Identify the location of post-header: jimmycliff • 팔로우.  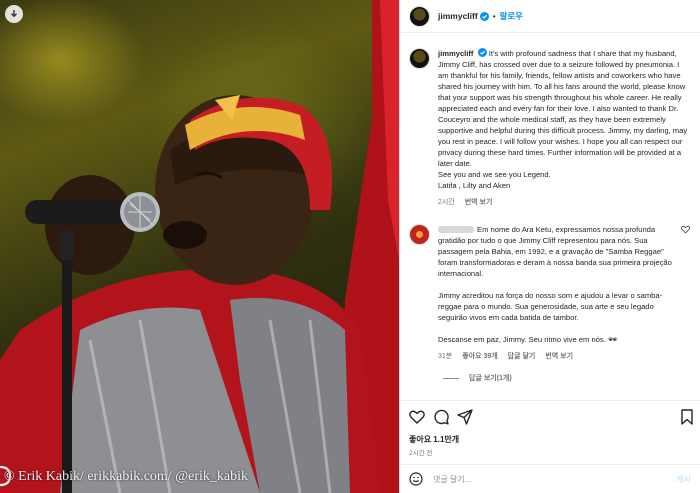
(550, 16).